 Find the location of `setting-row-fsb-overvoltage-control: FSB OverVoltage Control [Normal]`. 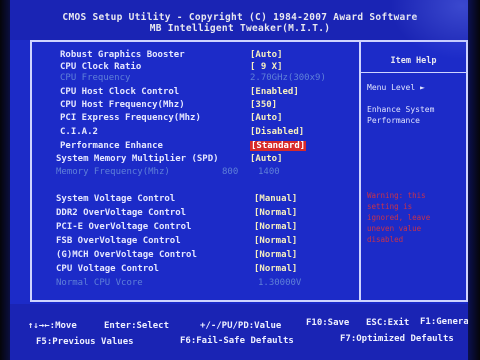

setting-row-fsb-overvoltage-control: FSB OverVoltage Control [Normal] is located at coordinates (197, 242).